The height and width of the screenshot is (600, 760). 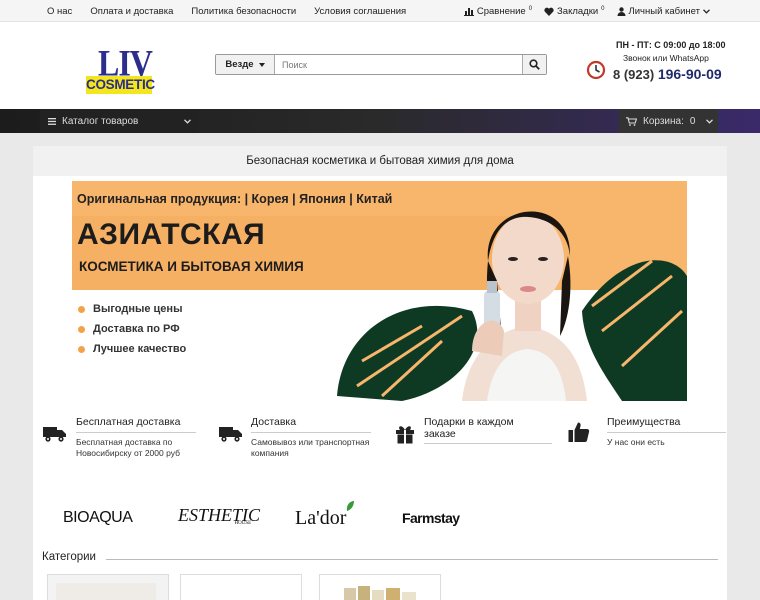 I want to click on search-bar: Везде, so click(x=381, y=64).